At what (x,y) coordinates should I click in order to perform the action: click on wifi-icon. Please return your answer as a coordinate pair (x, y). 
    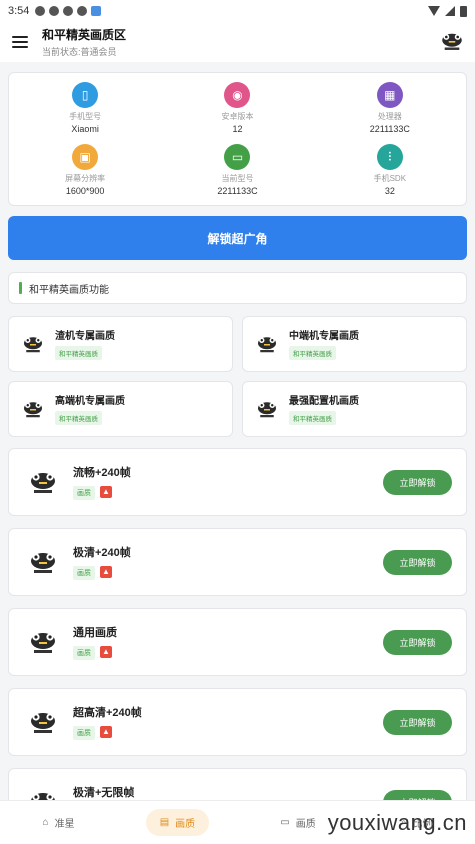
    Looking at the image, I should click on (434, 11).